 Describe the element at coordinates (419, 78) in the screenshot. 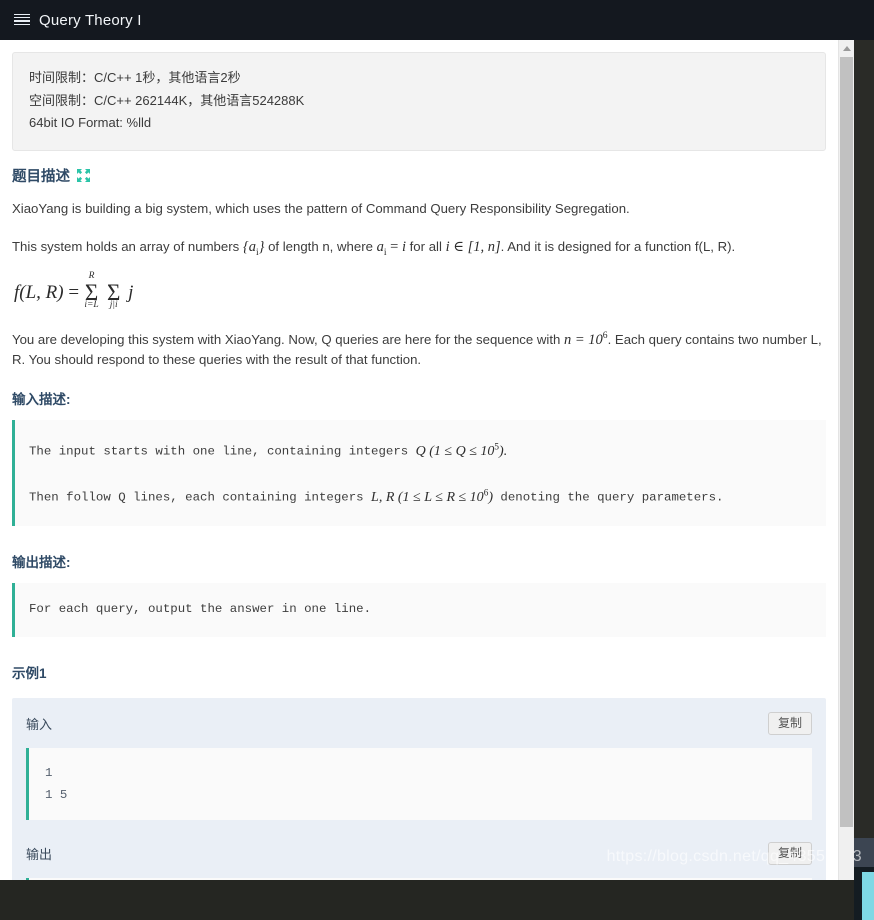

I see `time-limit-text: 时间限制：C/C++ 1秒，其他语言2秒` at that location.